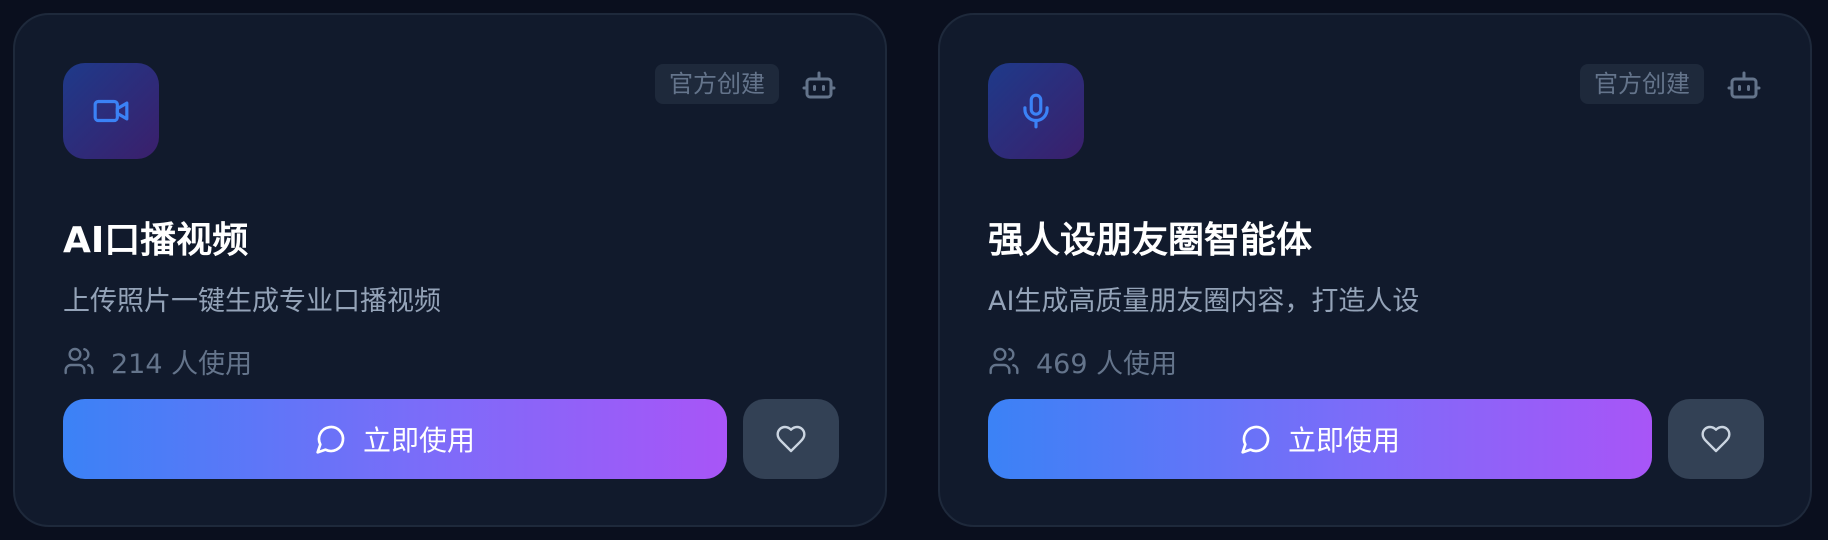  I want to click on agent-title: 强人设朋友圈智能体, so click(1150, 240).